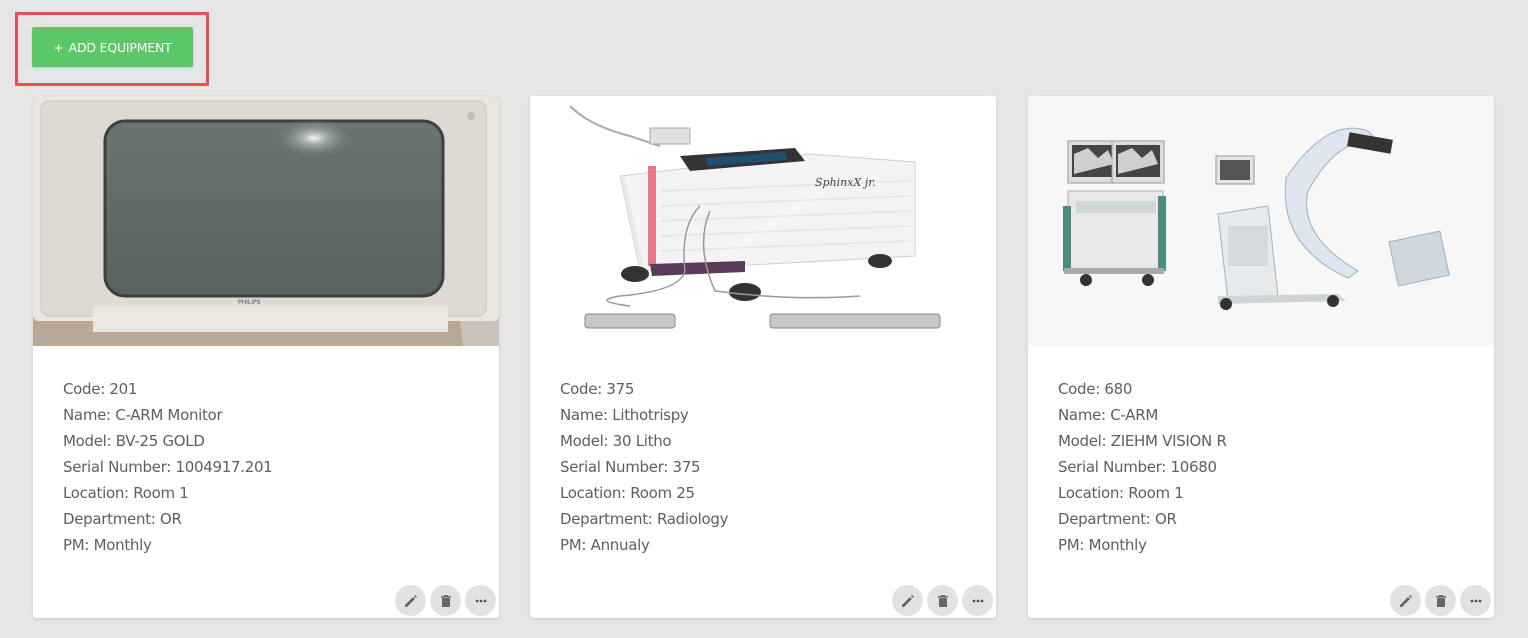 Image resolution: width=1528 pixels, height=638 pixels. I want to click on svg-text: PHILIPS, so click(249, 302).